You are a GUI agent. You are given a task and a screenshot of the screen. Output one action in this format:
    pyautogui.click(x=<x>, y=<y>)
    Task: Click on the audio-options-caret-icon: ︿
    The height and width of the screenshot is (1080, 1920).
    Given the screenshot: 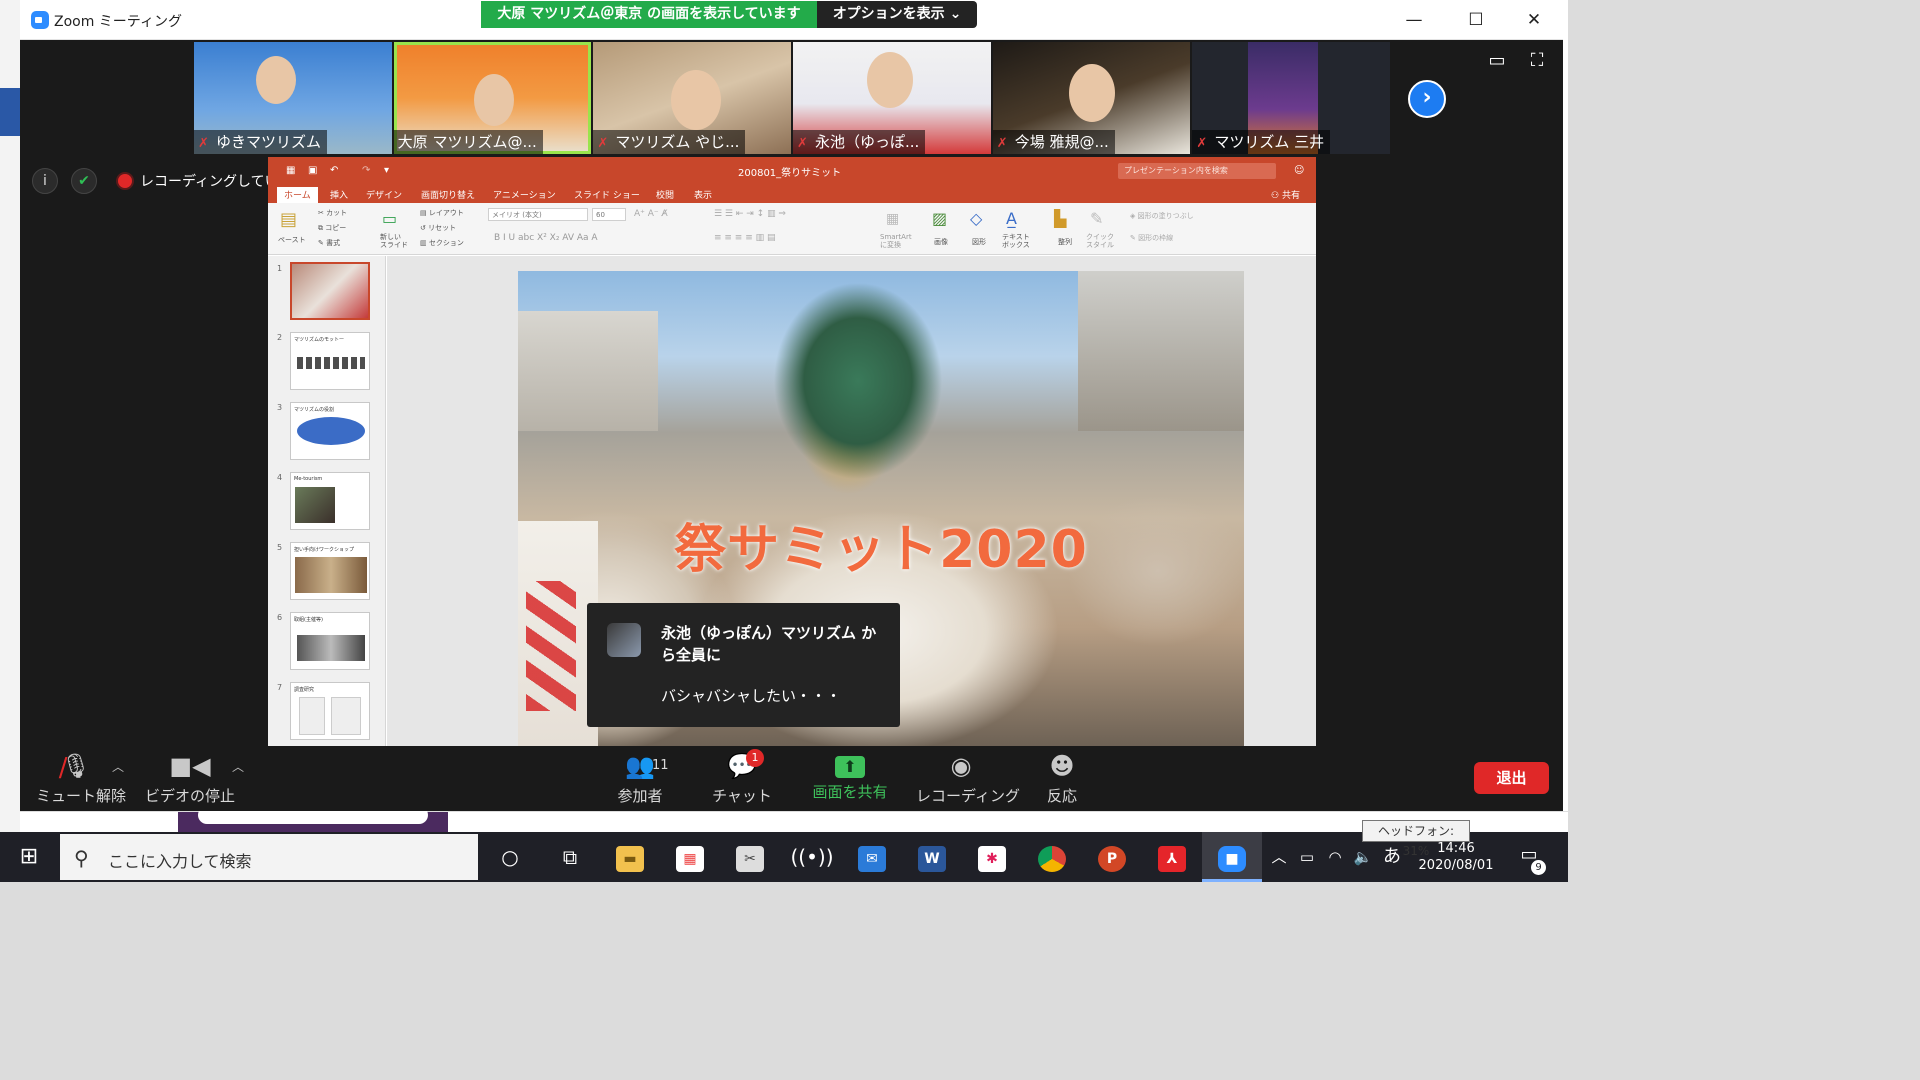 What is the action you would take?
    pyautogui.click(x=118, y=766)
    